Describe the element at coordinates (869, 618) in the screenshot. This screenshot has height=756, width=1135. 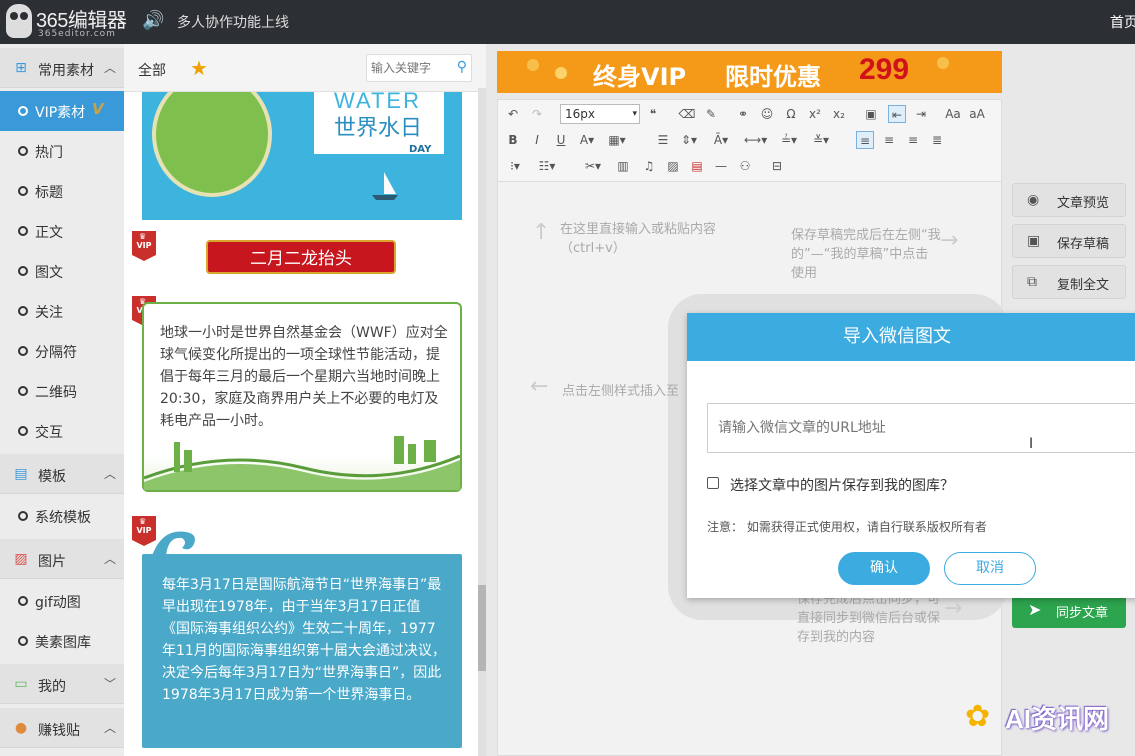
I see `sync-hint: 保存完成后点击同步，可直接同步到微信后台或保存到我的内容` at that location.